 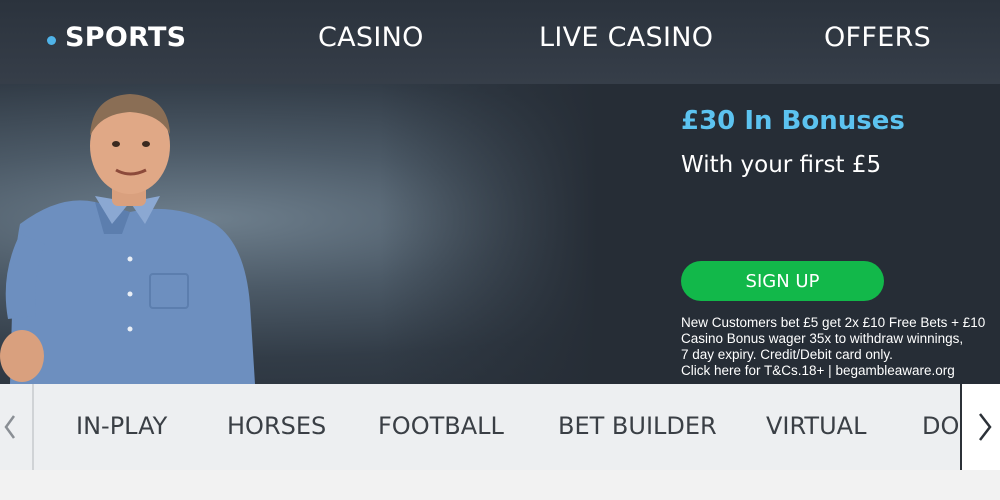 I want to click on chevron-left-icon, so click(x=10, y=427).